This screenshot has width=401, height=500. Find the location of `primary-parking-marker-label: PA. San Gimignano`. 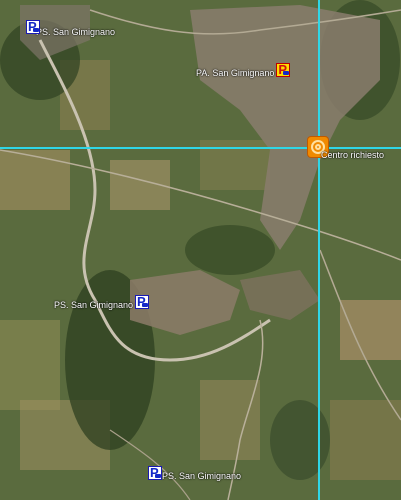

primary-parking-marker-label: PA. San Gimignano is located at coordinates (235, 73).